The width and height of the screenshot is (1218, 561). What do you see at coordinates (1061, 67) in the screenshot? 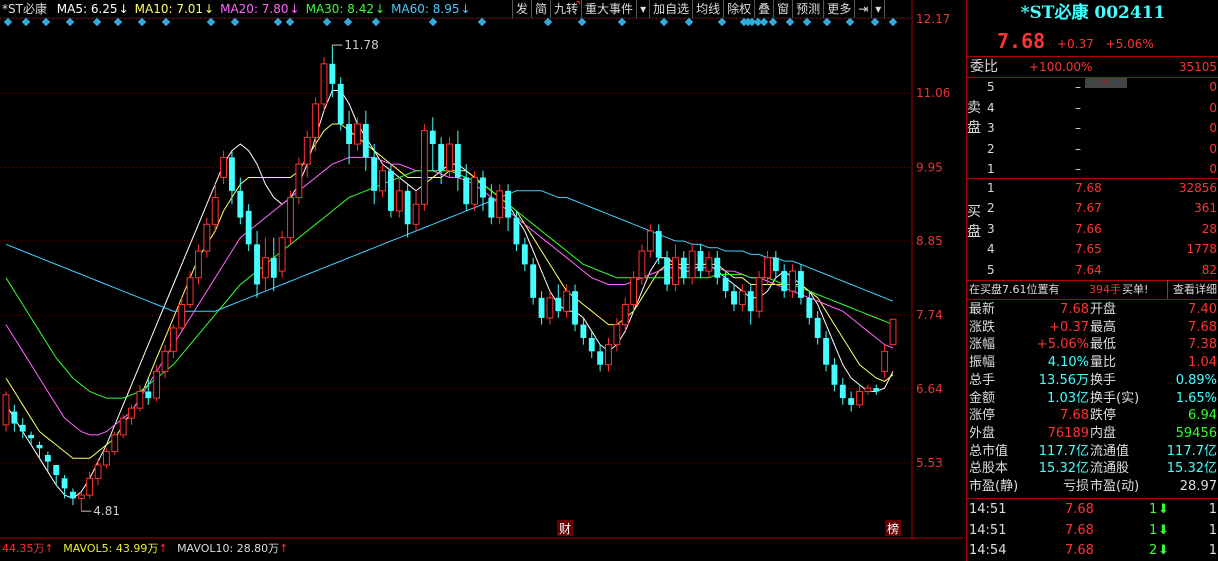
I see `weibi-value: +100.00%` at bounding box center [1061, 67].